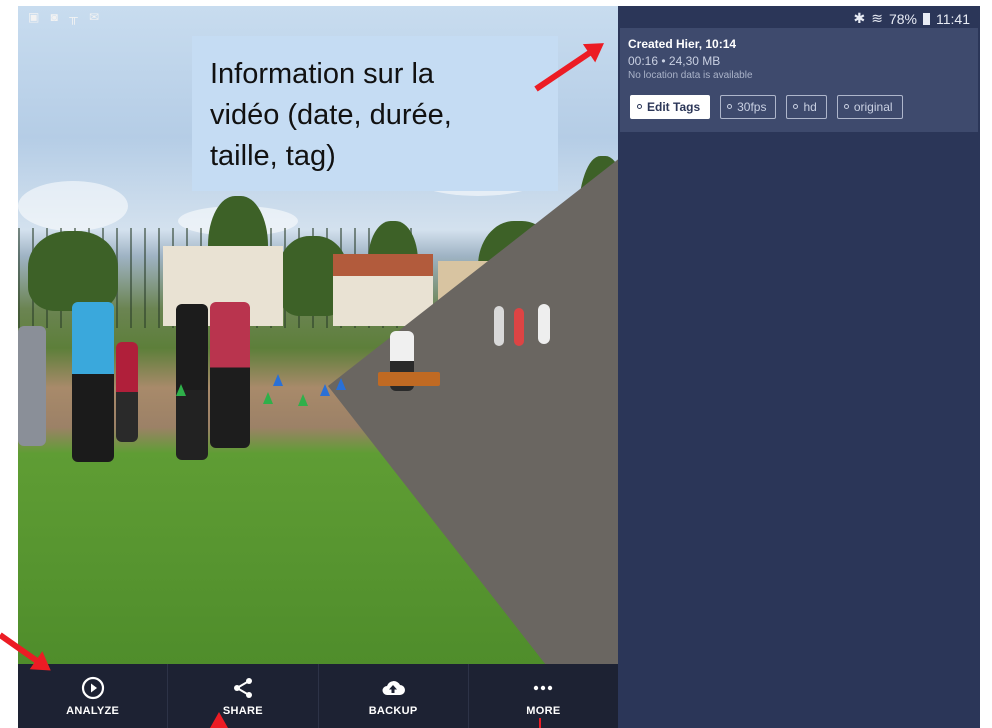 The height and width of the screenshot is (728, 992). What do you see at coordinates (273, 156) in the screenshot?
I see `annotation-line: taille, tag)` at bounding box center [273, 156].